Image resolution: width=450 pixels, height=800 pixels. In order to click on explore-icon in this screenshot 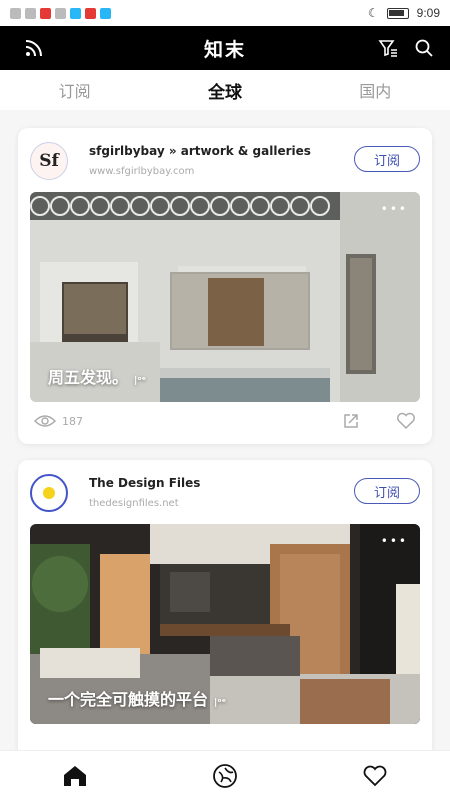, I will do `click(225, 775)`.